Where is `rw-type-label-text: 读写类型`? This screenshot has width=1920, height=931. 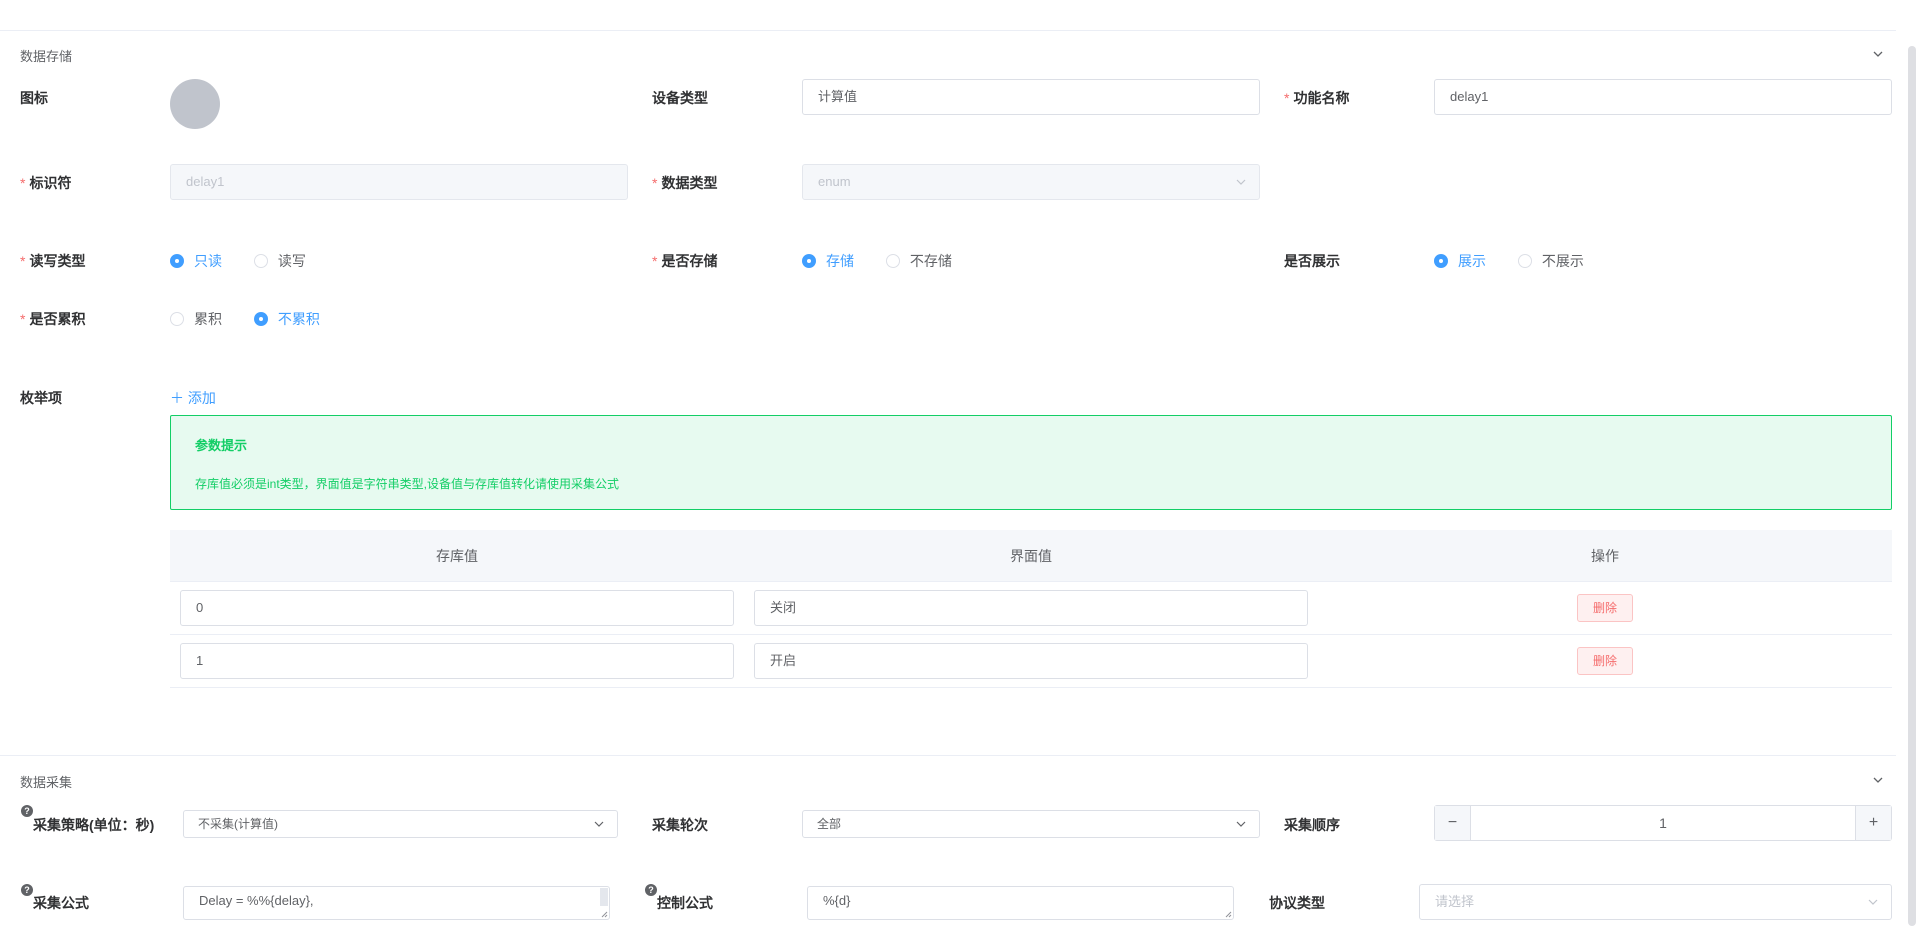
rw-type-label-text: 读写类型 is located at coordinates (57, 261).